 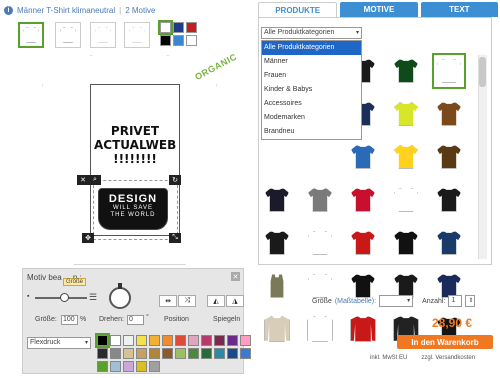 I want to click on motive-count-link: 2 Motive, so click(x=140, y=10).